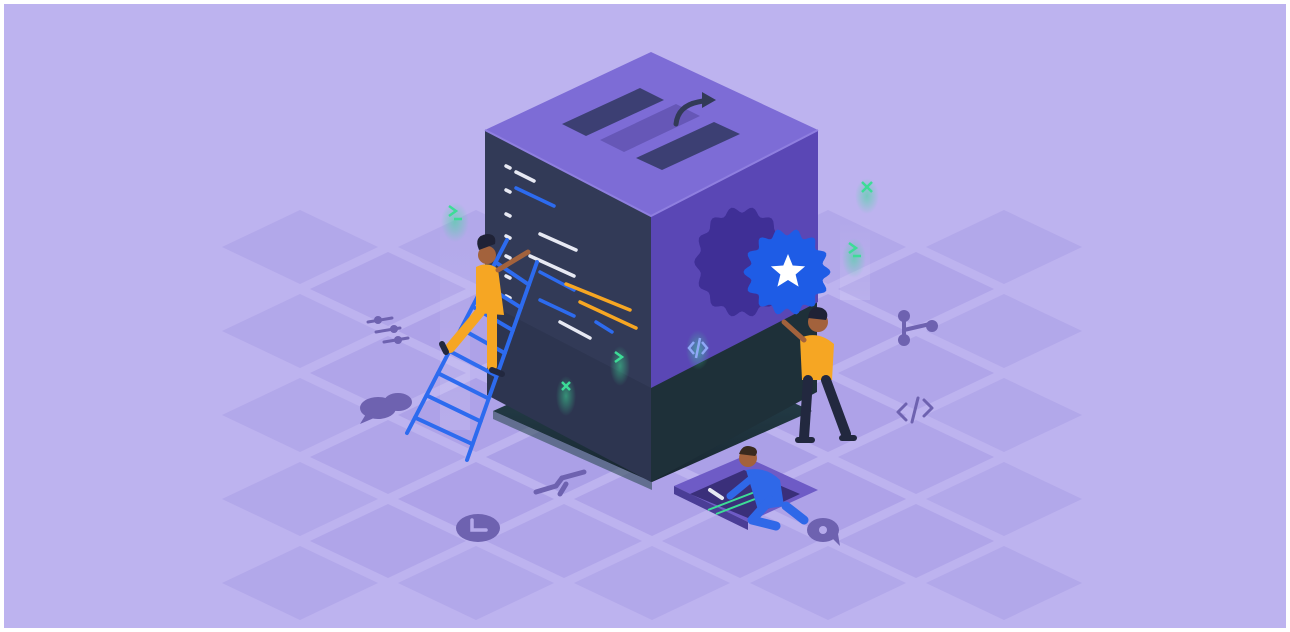 This screenshot has height=632, width=1290. I want to click on code-brackets-icon, so click(698, 350).